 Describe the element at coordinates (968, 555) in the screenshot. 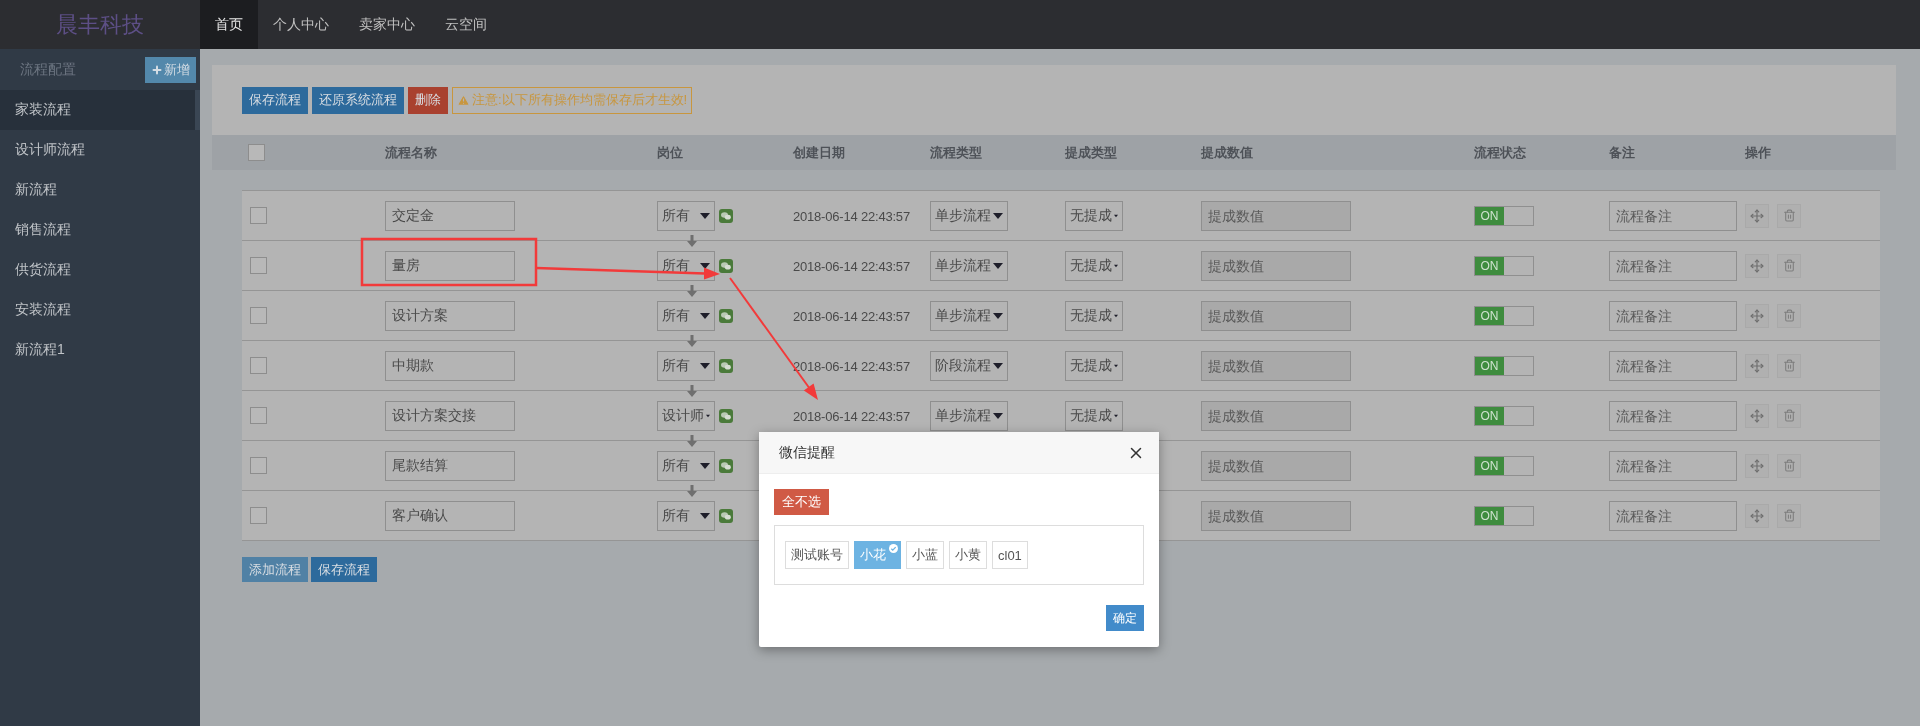

I see `user-tag: 小黄` at that location.